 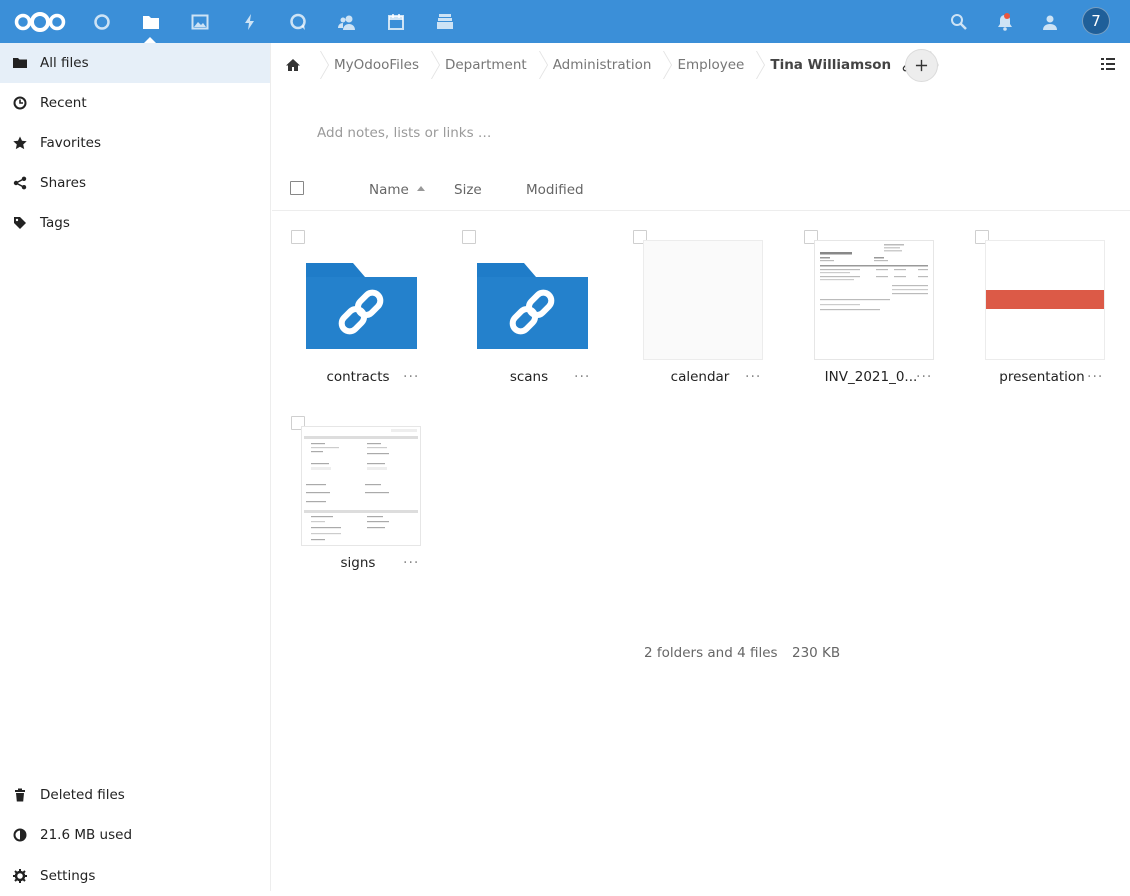 What do you see at coordinates (20, 143) in the screenshot?
I see `star-icon` at bounding box center [20, 143].